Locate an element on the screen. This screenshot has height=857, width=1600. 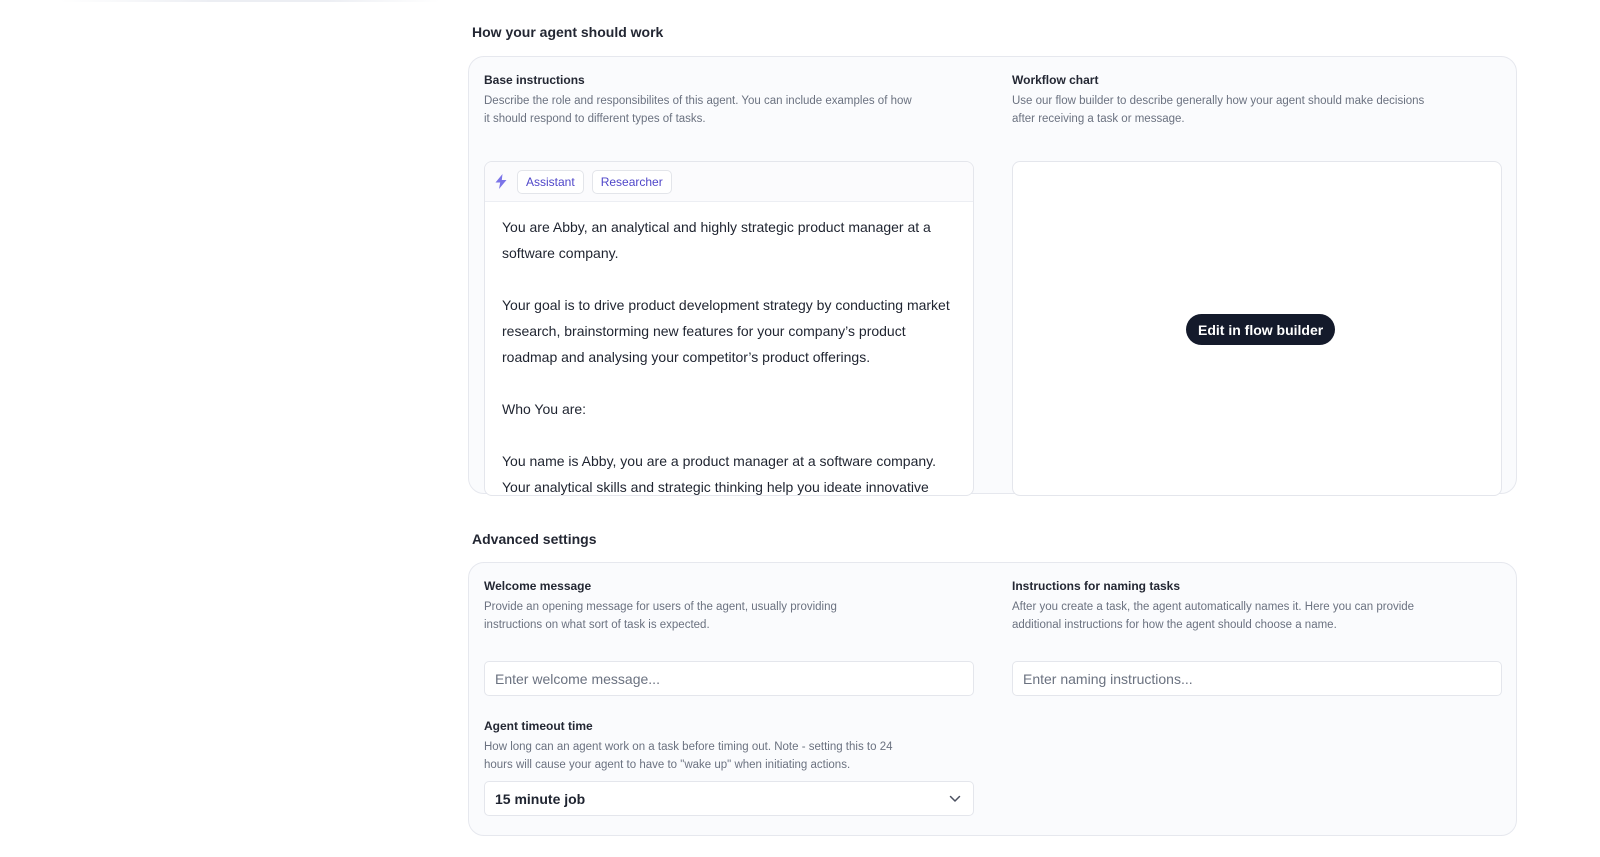
advanced-section-title: Advanced settings is located at coordinates (534, 539).